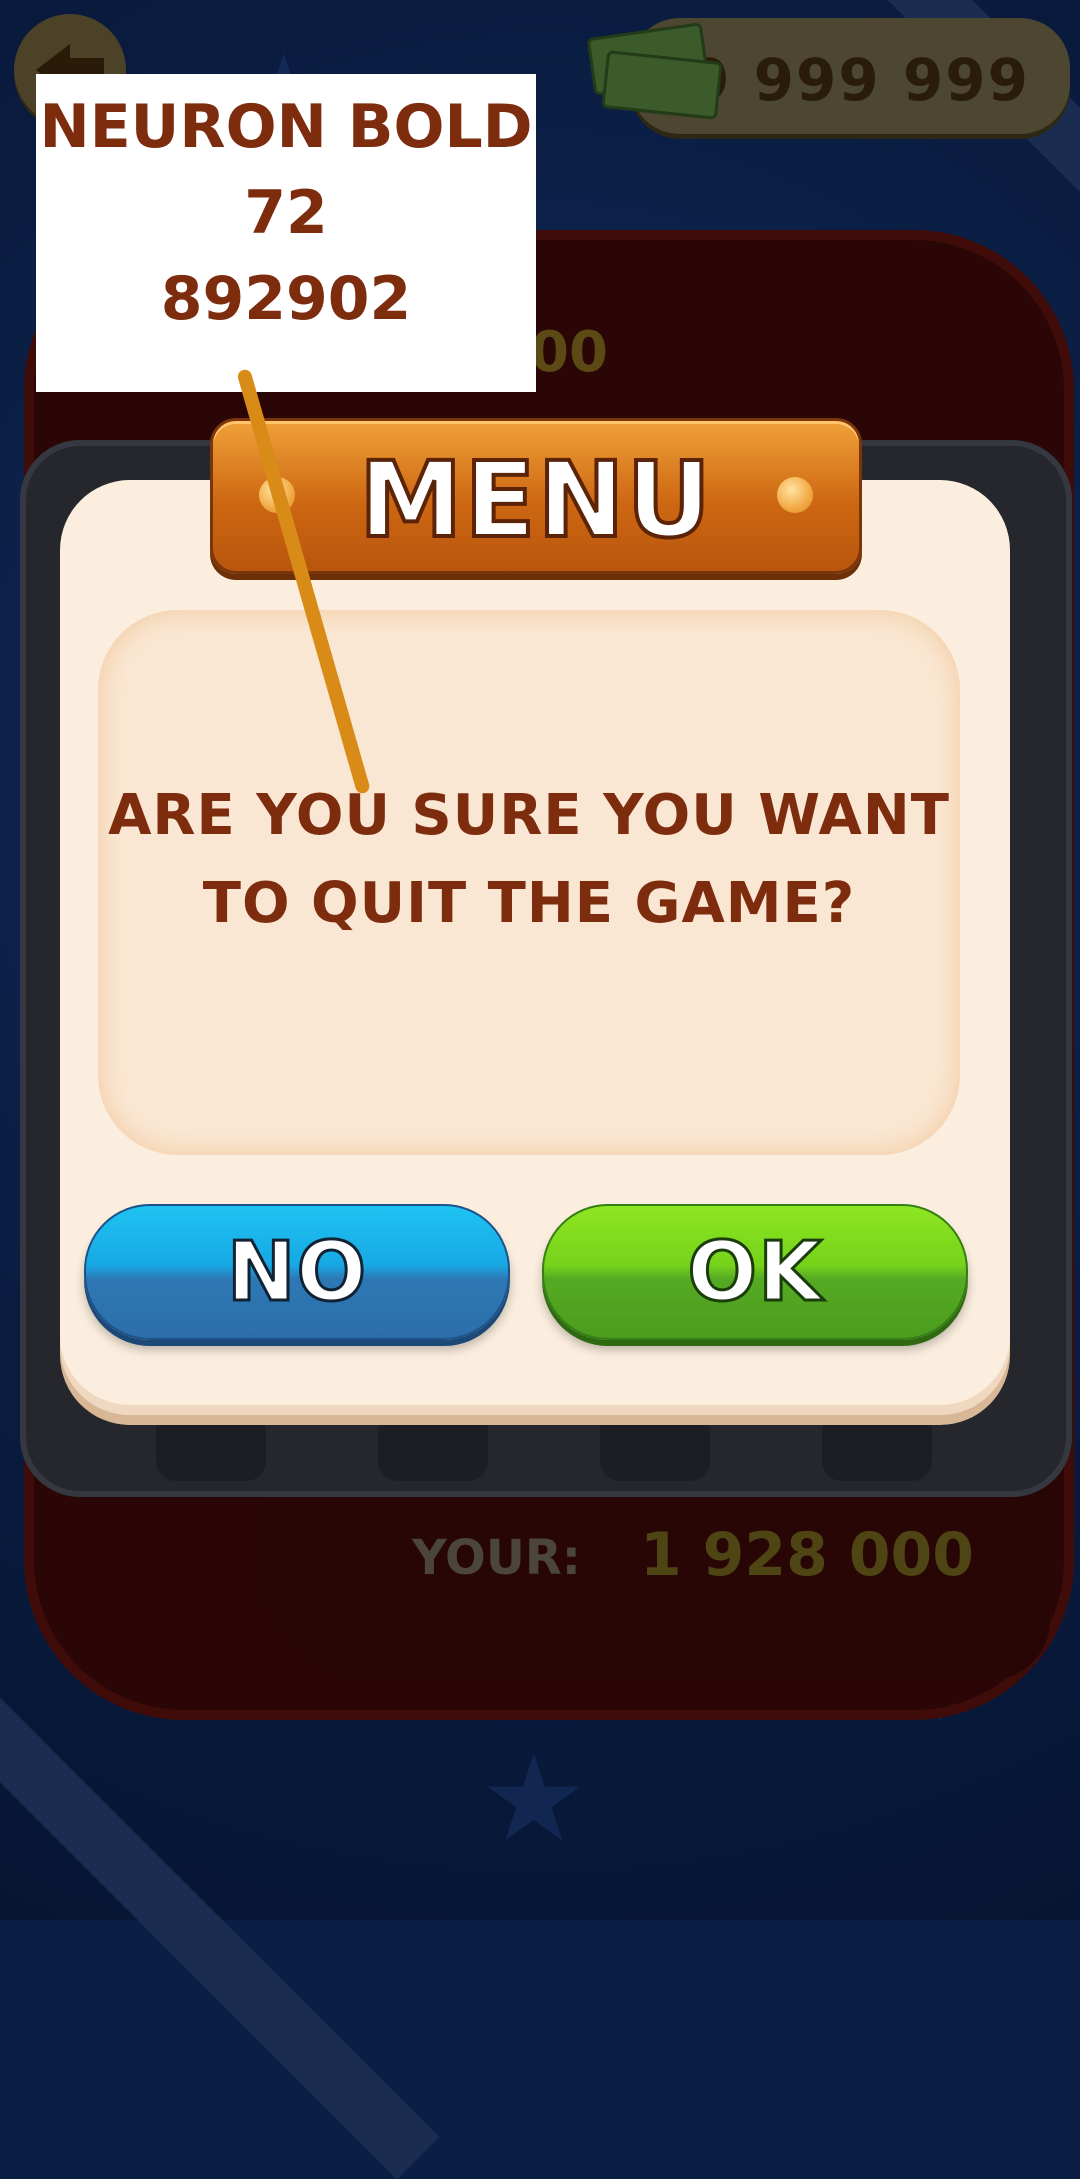 The height and width of the screenshot is (2179, 1080). I want to click on cash-value: 9 999 999, so click(859, 80).